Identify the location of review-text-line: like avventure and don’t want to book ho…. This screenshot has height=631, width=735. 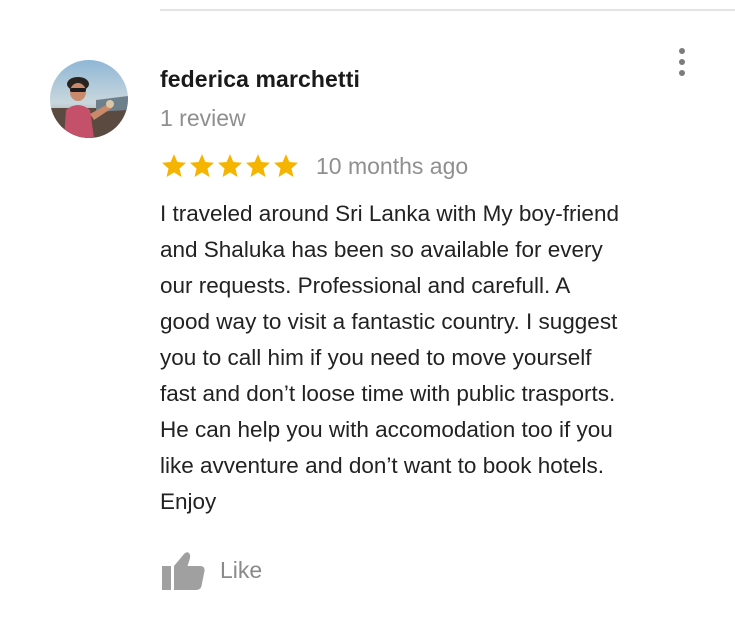
(382, 465).